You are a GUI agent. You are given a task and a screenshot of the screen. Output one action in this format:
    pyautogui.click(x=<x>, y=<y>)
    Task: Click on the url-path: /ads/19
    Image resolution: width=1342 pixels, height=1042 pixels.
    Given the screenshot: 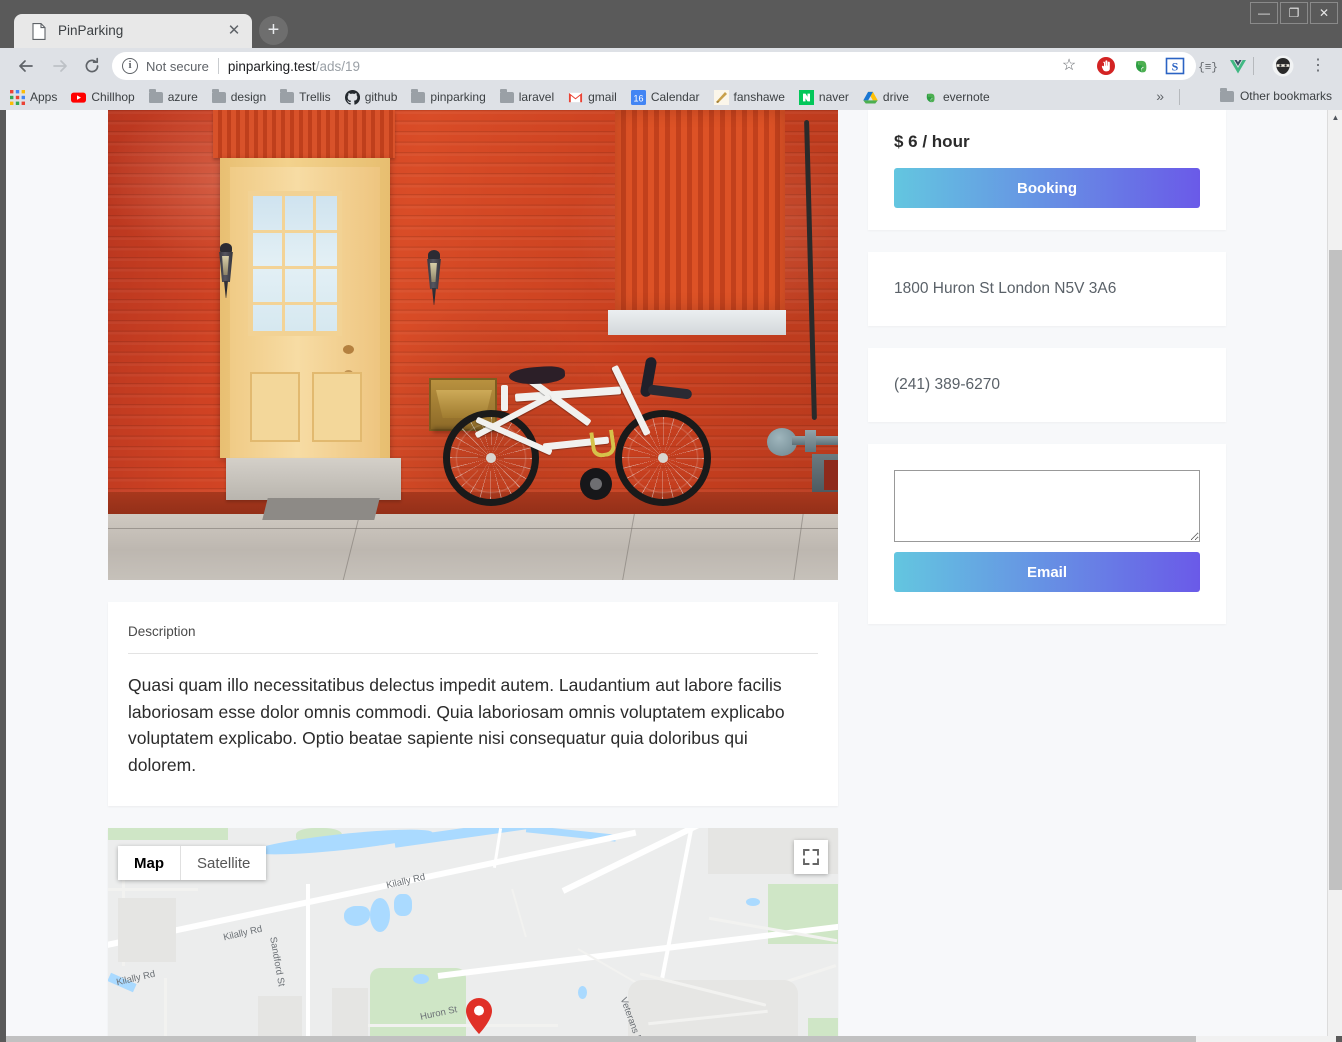 What is the action you would take?
    pyautogui.click(x=337, y=66)
    